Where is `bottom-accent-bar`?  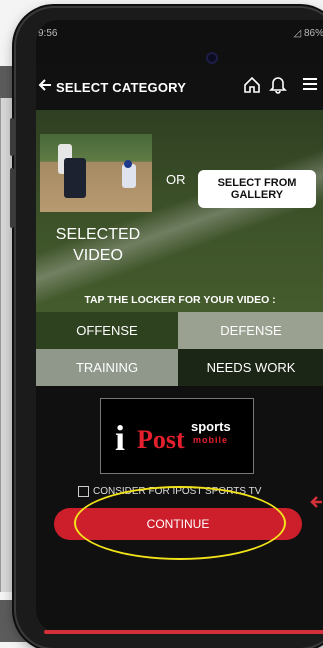 bottom-accent-bar is located at coordinates (183, 632).